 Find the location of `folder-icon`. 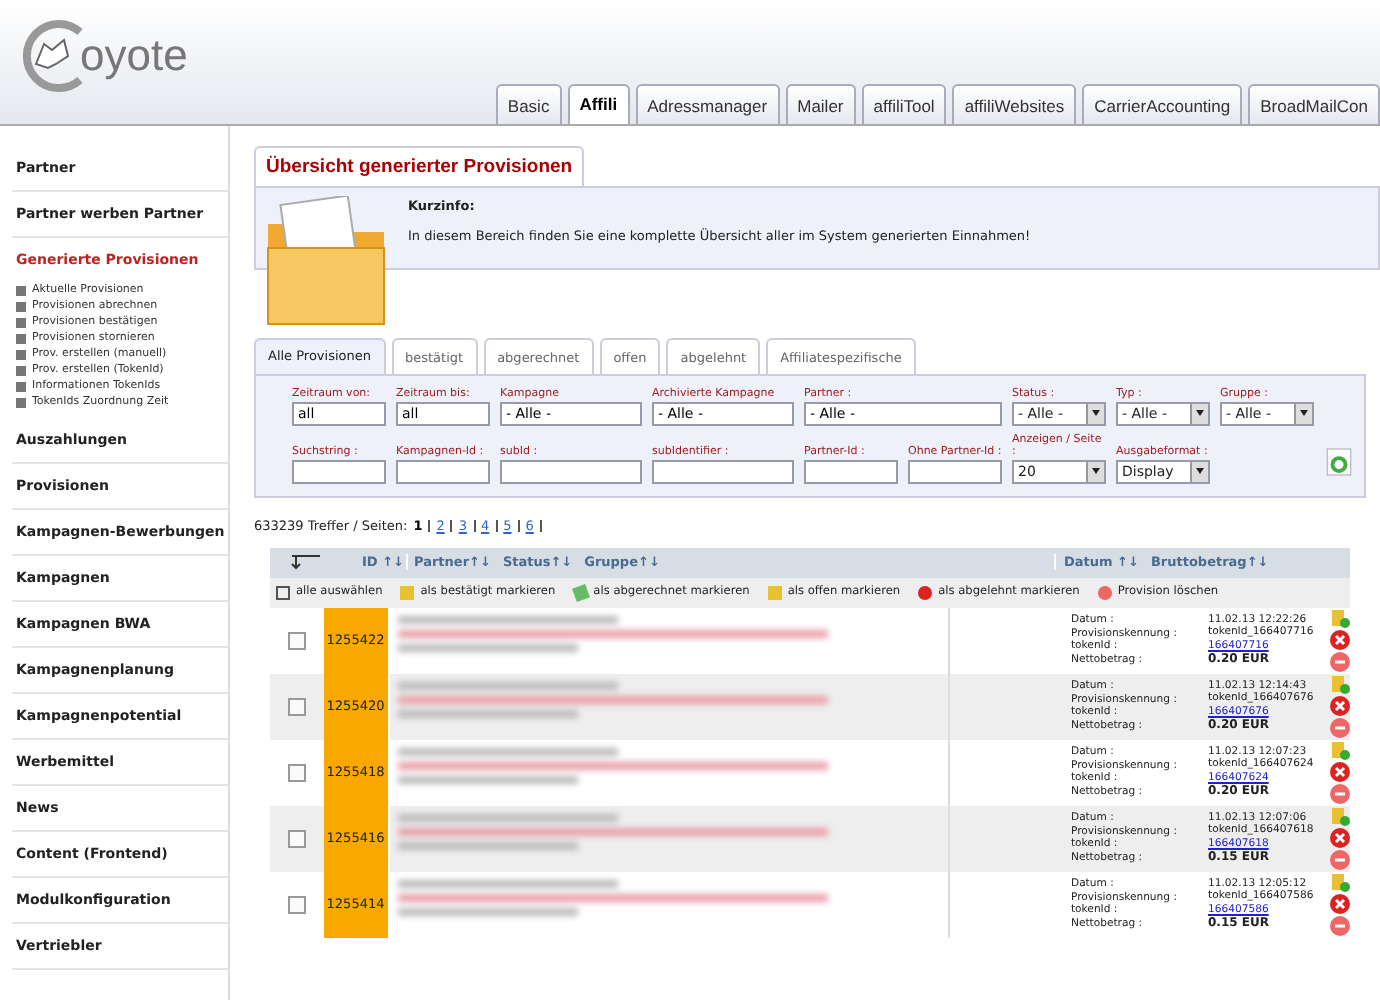

folder-icon is located at coordinates (326, 262).